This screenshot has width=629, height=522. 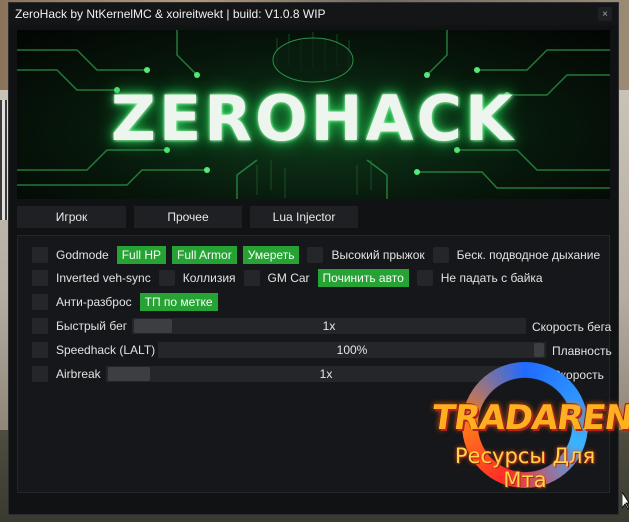 What do you see at coordinates (40, 326) in the screenshot?
I see `fast-run-checkbox` at bounding box center [40, 326].